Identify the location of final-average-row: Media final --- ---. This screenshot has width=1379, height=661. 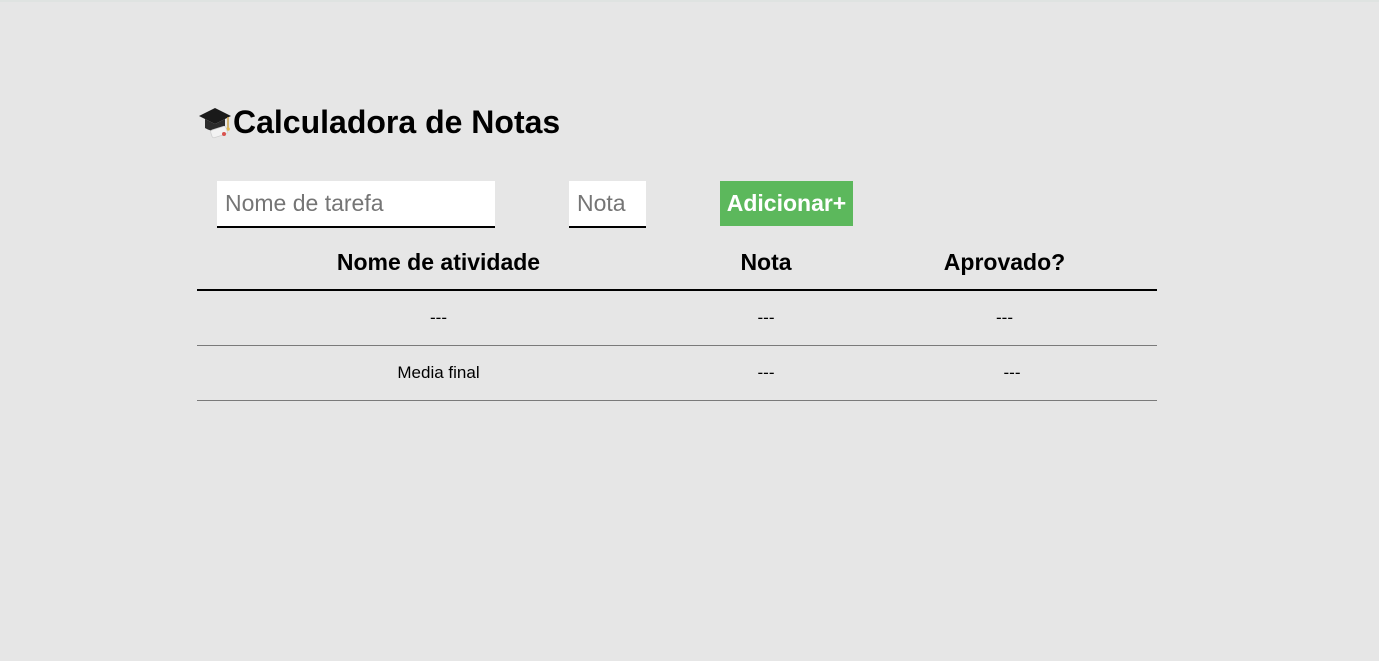
(677, 373).